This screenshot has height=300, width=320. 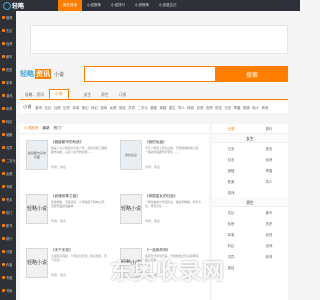 I want to click on rank-link: 武侠, so click(x=269, y=234).